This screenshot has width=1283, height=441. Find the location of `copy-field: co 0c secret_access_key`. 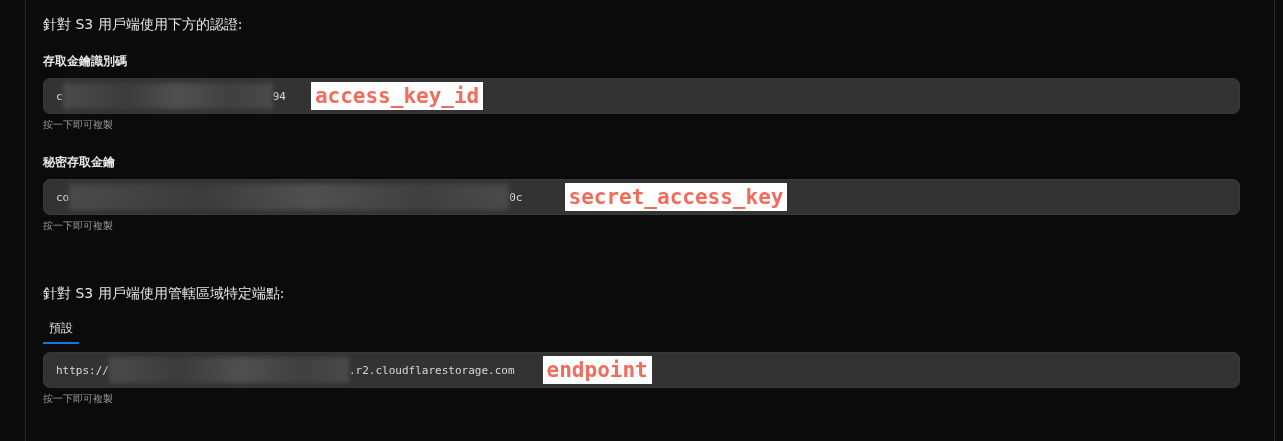

copy-field: co 0c secret_access_key is located at coordinates (641, 197).